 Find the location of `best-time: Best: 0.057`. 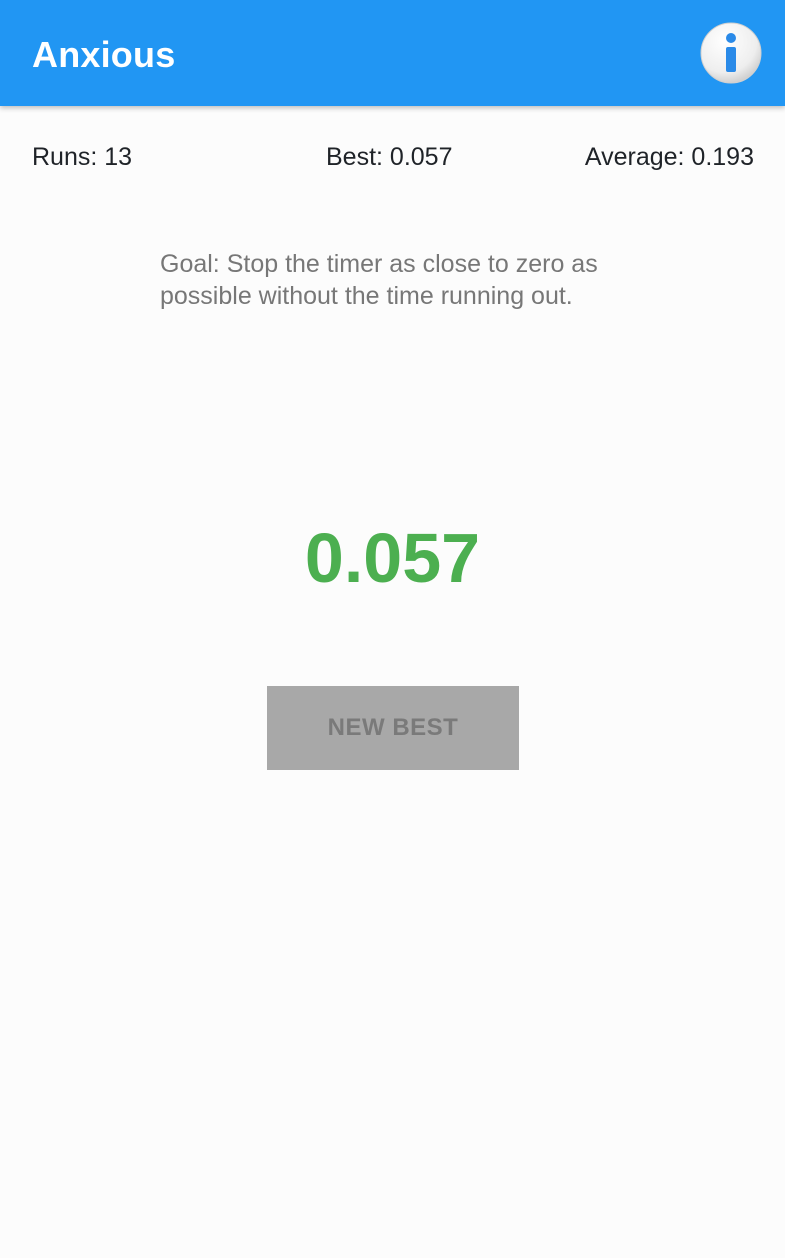

best-time: Best: 0.057 is located at coordinates (389, 157).